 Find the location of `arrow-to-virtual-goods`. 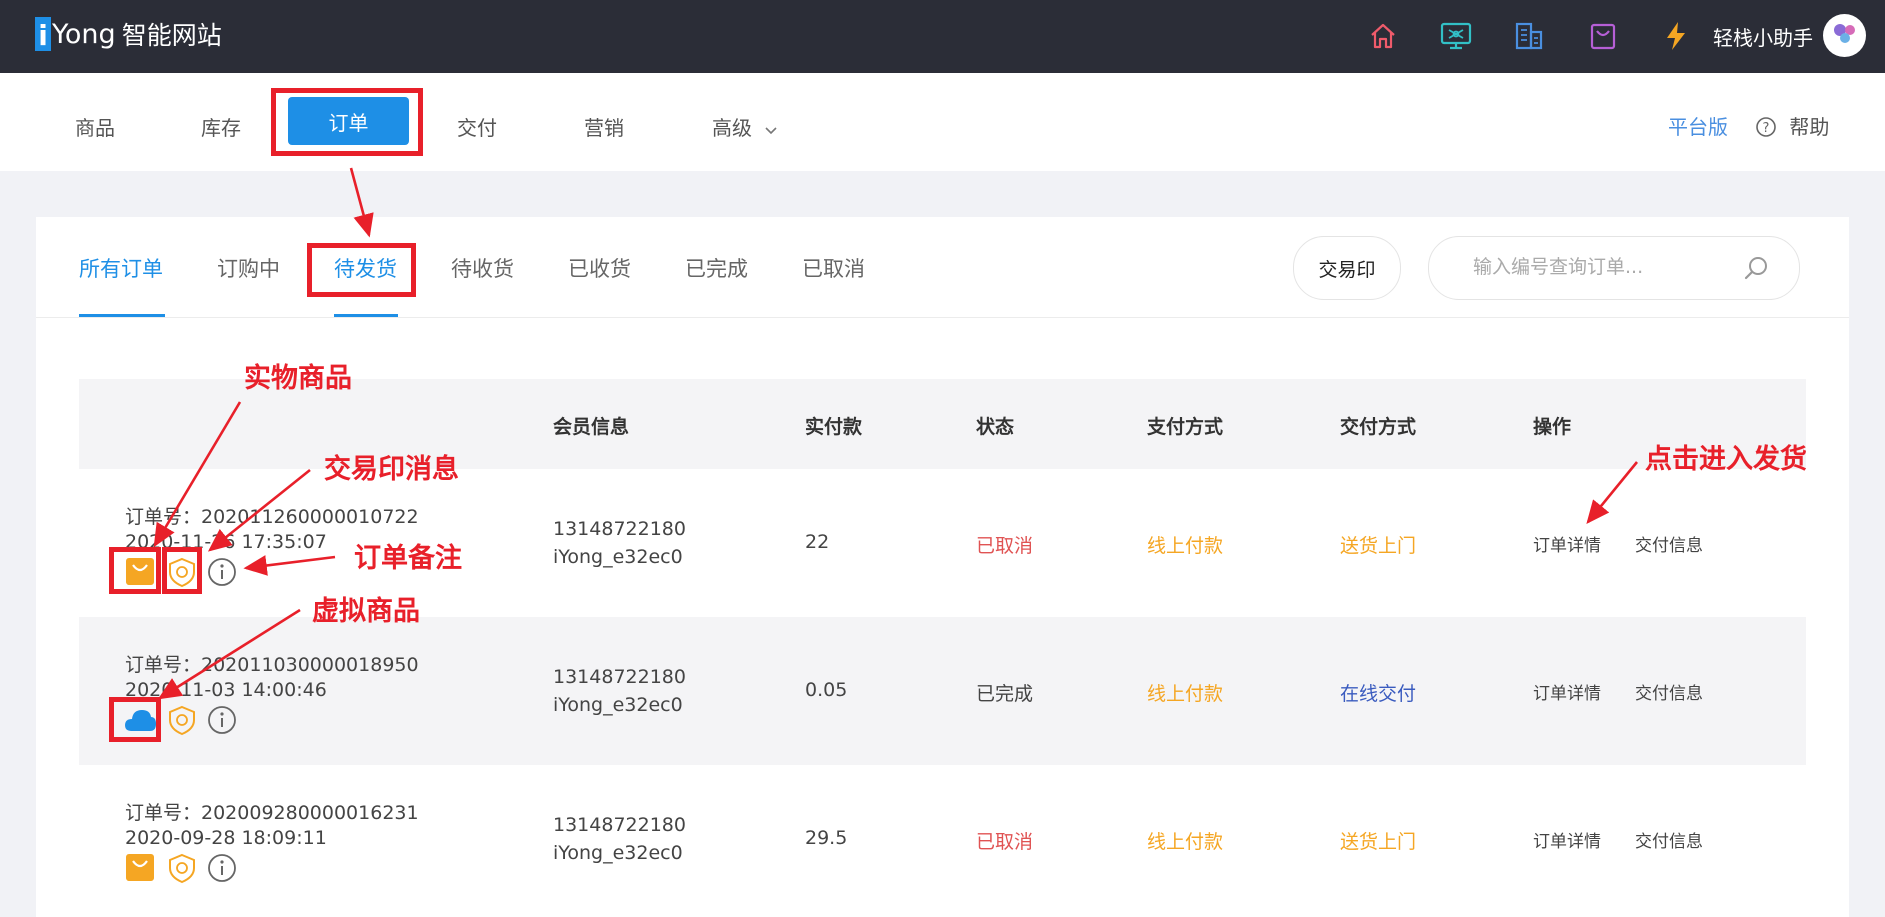

arrow-to-virtual-goods is located at coordinates (229, 654).